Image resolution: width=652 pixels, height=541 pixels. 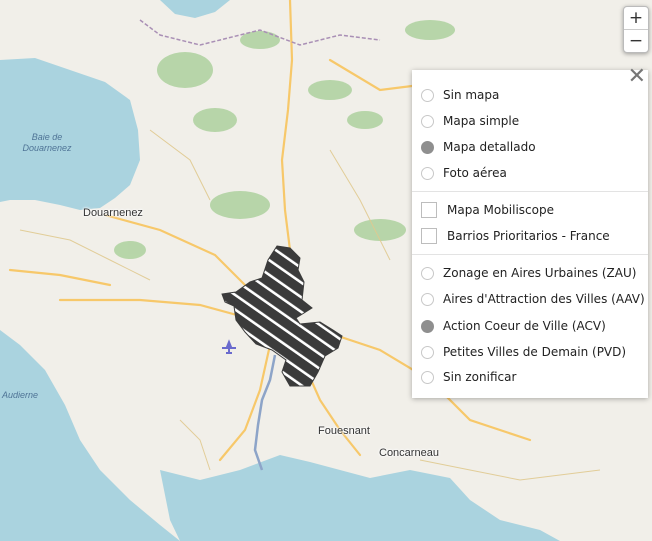 I want to click on basemap-option-mapa-simple: Mapa simple, so click(x=470, y=121).